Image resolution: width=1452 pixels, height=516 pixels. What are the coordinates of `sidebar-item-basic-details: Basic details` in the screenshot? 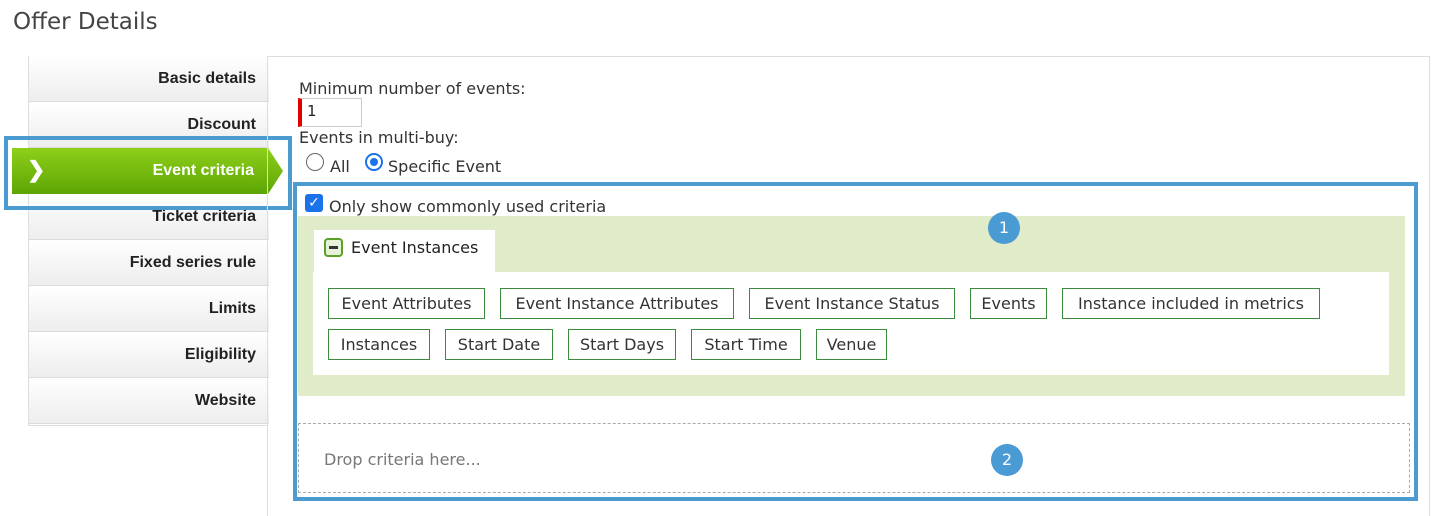 It's located at (149, 79).